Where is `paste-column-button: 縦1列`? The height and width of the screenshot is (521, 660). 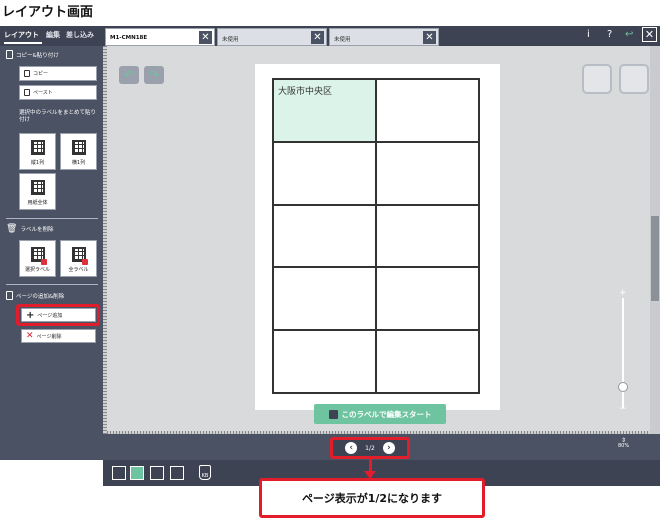 paste-column-button: 縦1列 is located at coordinates (37, 151).